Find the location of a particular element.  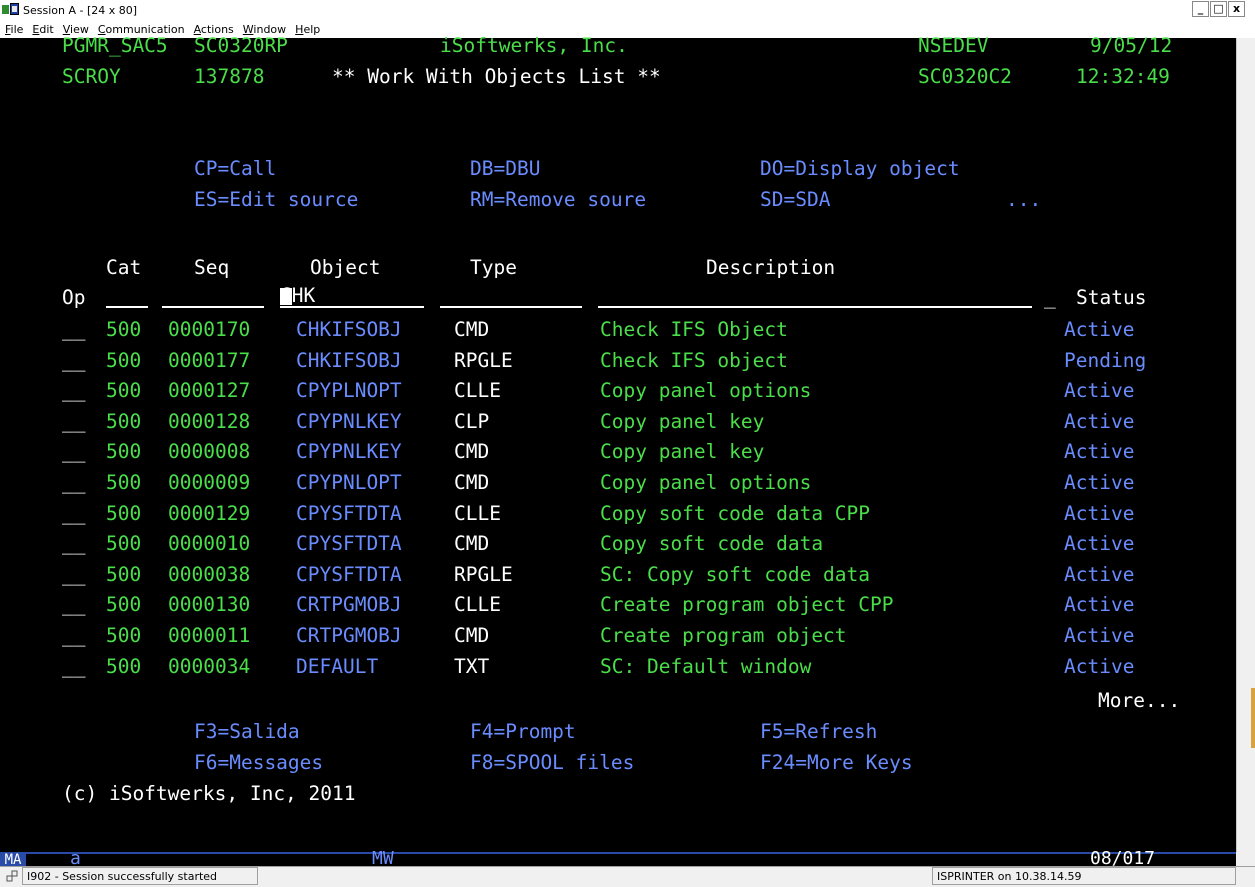

header-system: NSEDEV is located at coordinates (953, 45).